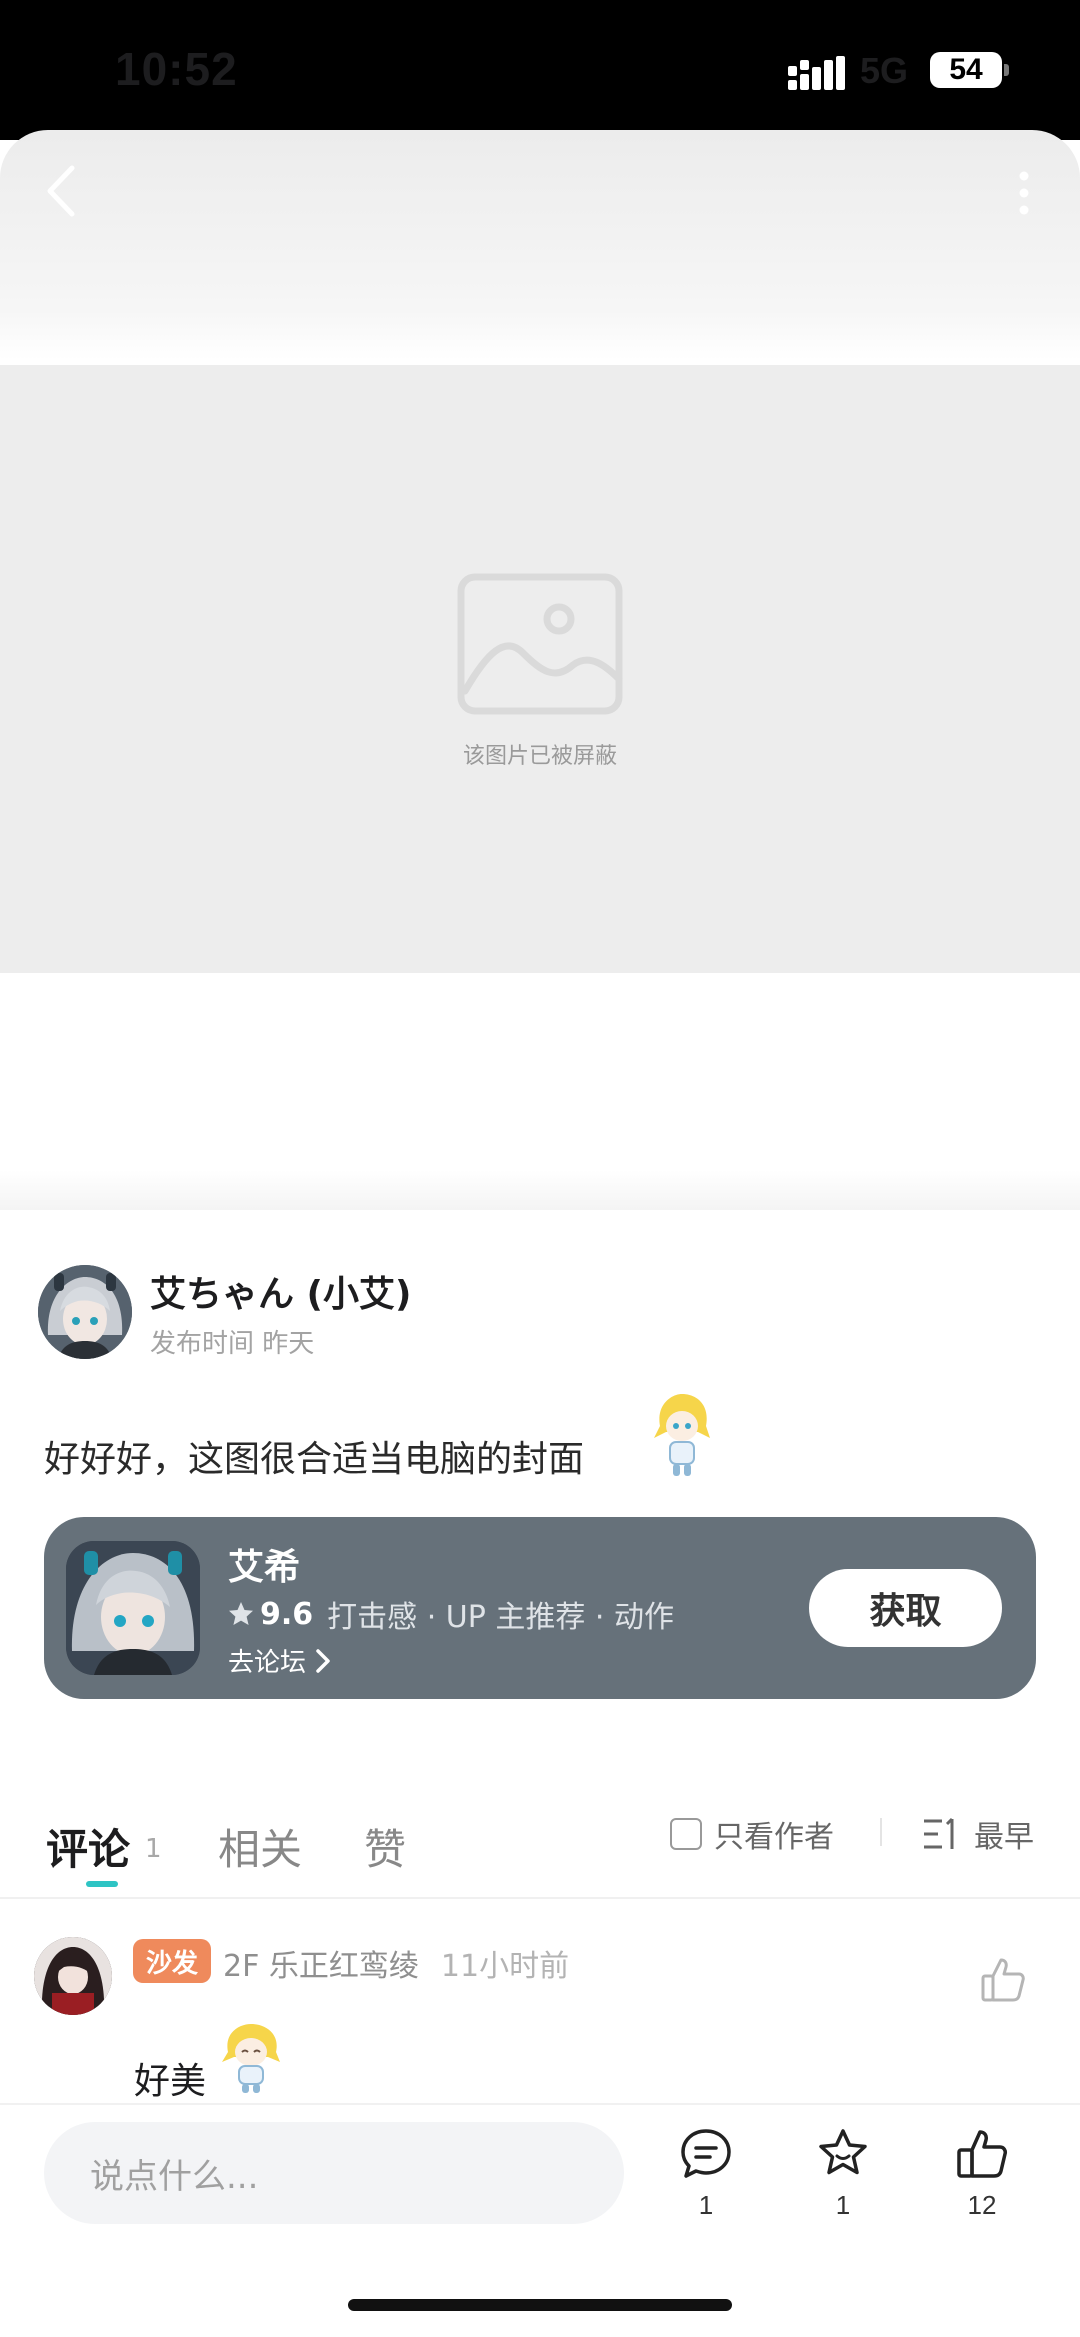 Image resolution: width=1080 pixels, height=2337 pixels. I want to click on home-indicator, so click(540, 2305).